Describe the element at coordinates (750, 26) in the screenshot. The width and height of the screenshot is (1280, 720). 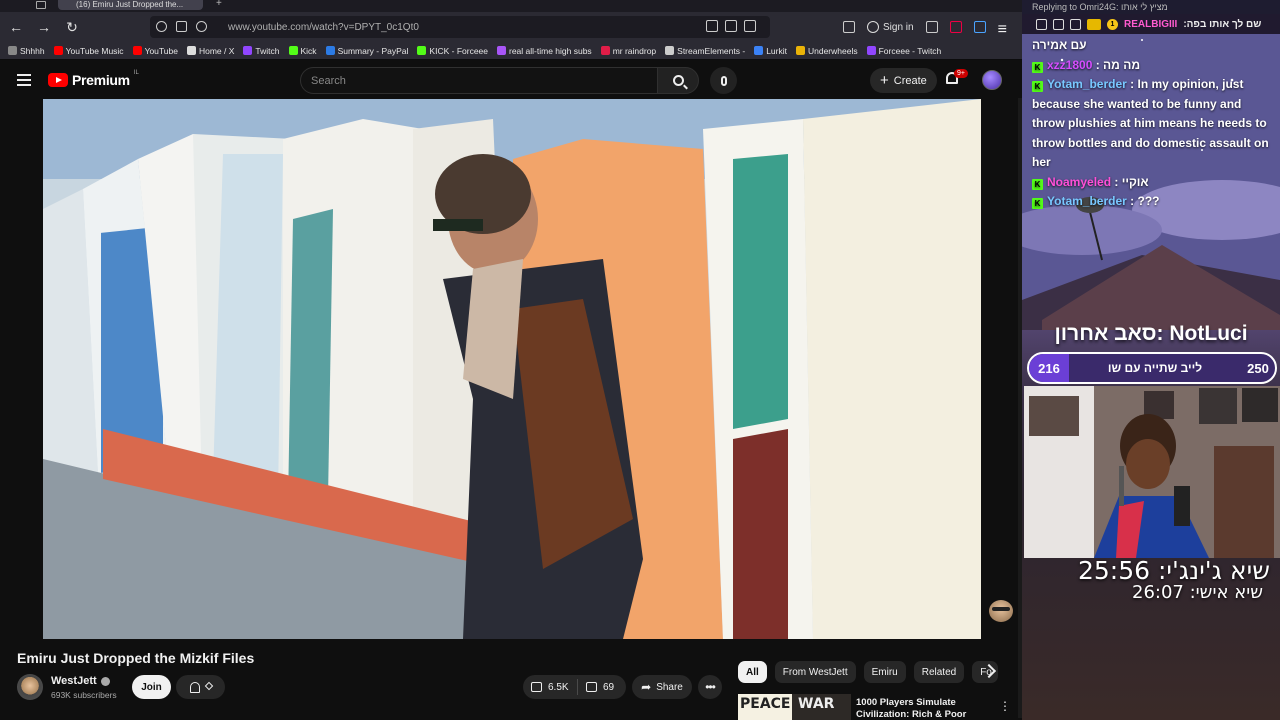
I see `bookmark-star-icon` at that location.